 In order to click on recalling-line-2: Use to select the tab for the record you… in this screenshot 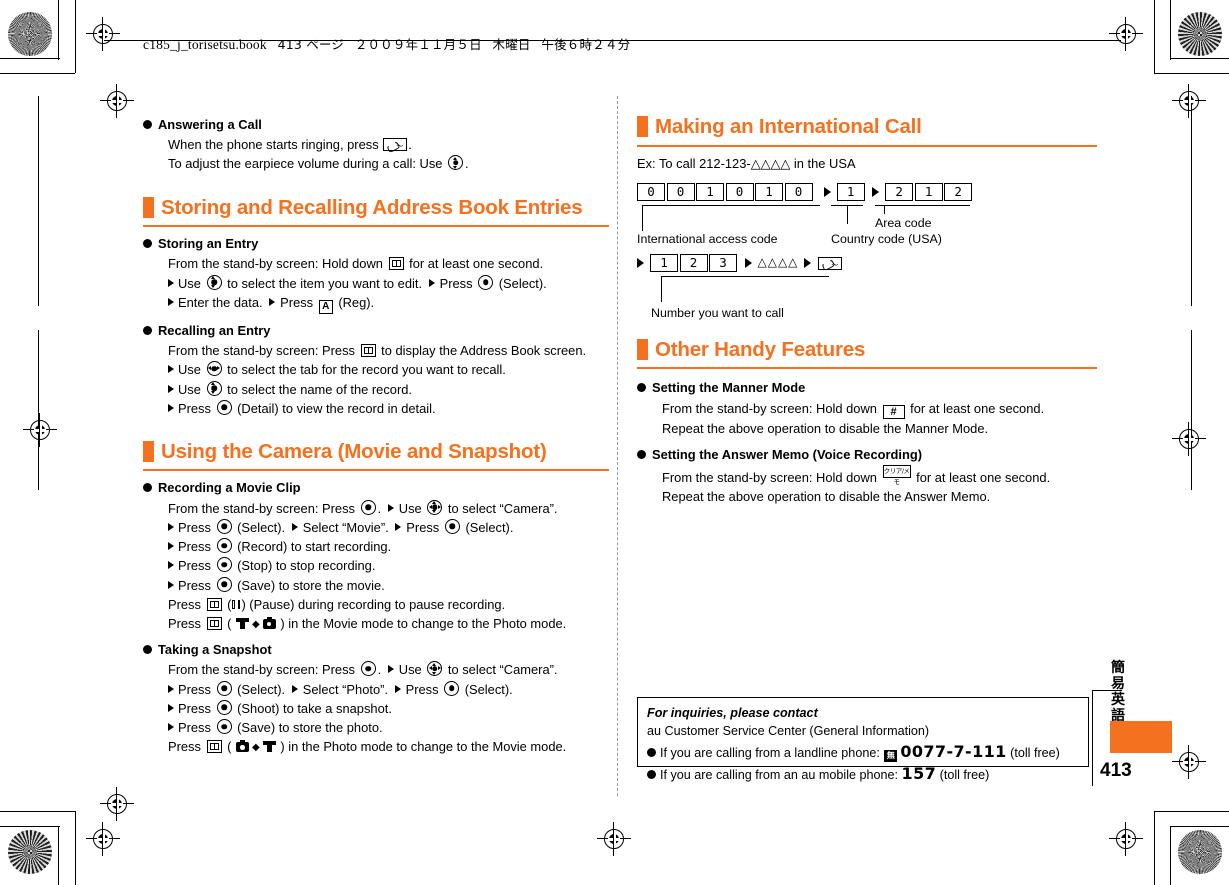, I will do `click(388, 369)`.